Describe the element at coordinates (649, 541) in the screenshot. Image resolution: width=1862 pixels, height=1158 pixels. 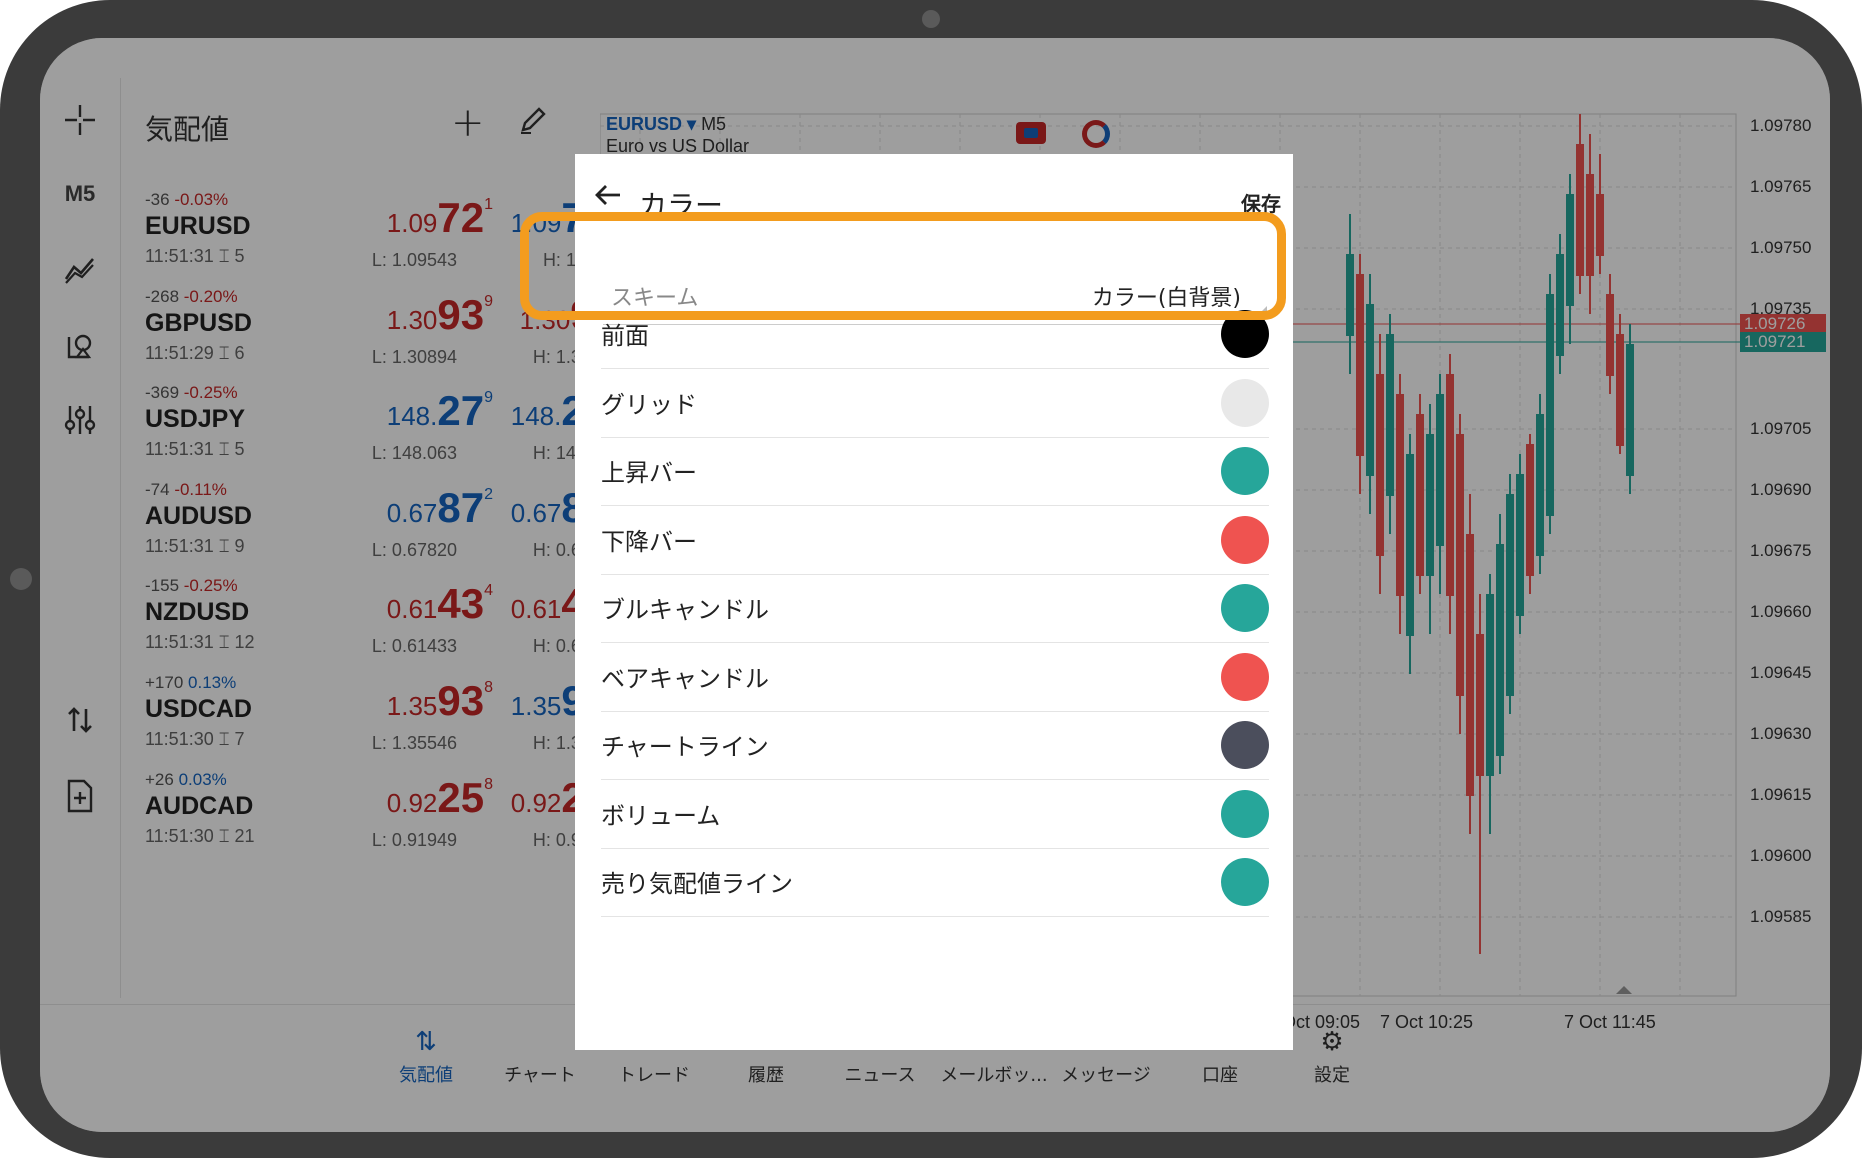
I see `color-row-label: 下降バー` at that location.